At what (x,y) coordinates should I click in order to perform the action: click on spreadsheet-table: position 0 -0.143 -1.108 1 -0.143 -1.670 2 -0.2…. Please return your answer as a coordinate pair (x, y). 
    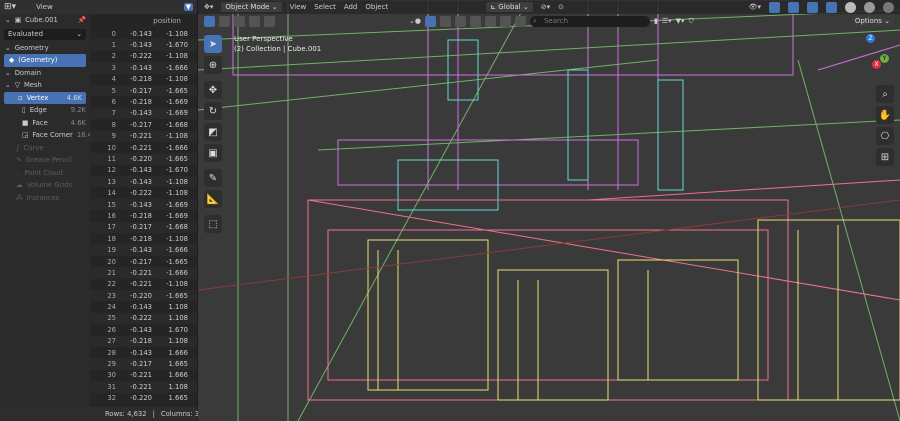
    Looking at the image, I should click on (143, 210).